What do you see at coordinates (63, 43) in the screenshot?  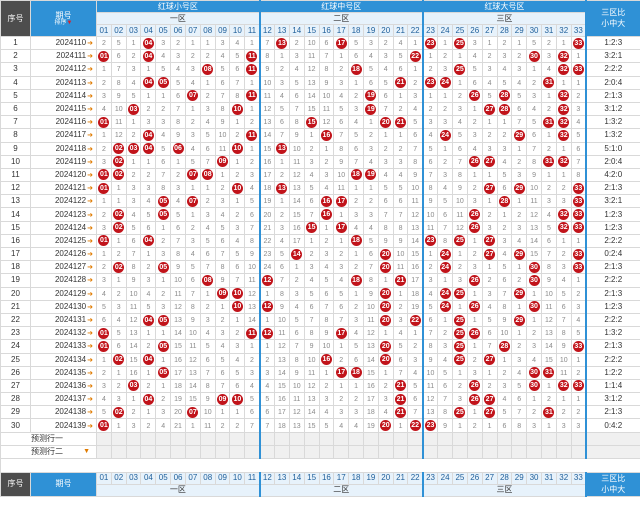 I see `row-period: 2024110➜` at bounding box center [63, 43].